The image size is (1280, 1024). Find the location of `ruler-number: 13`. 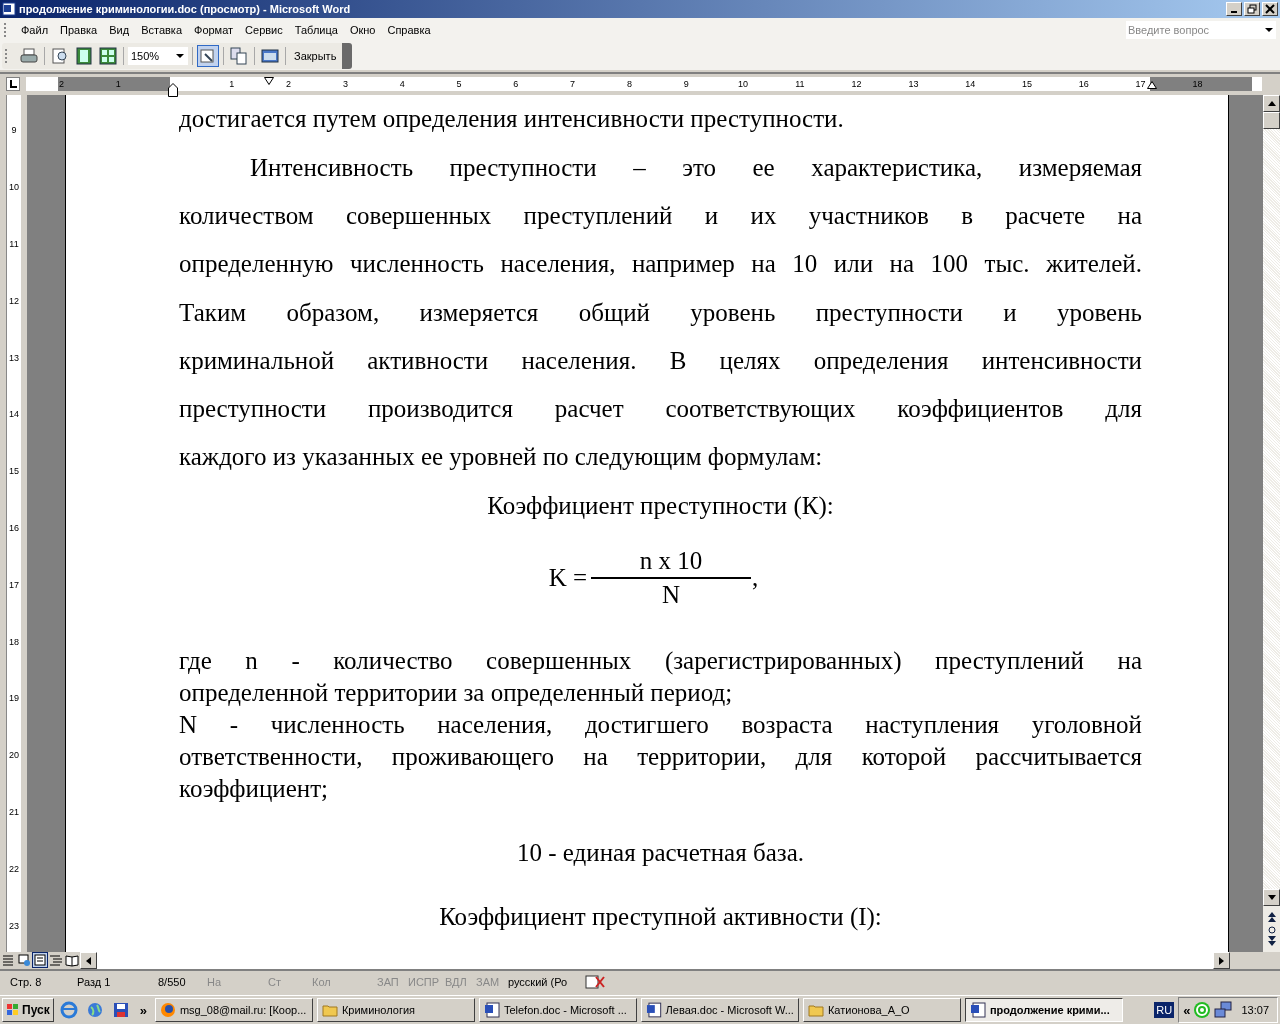

ruler-number: 13 is located at coordinates (913, 84).